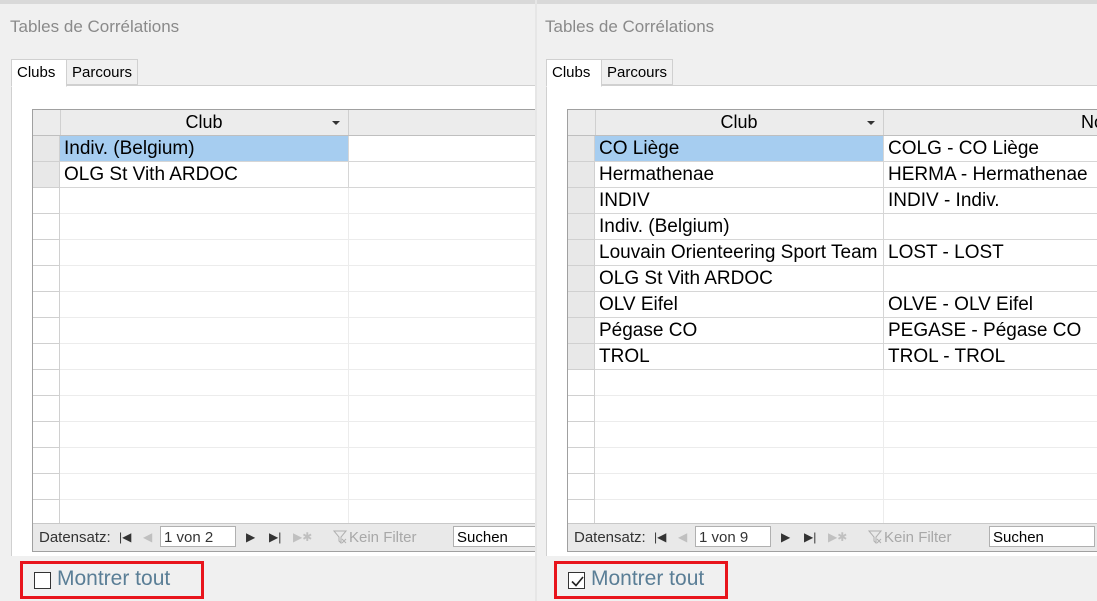 The width and height of the screenshot is (1097, 601). I want to click on checkmark-icon, so click(577, 581).